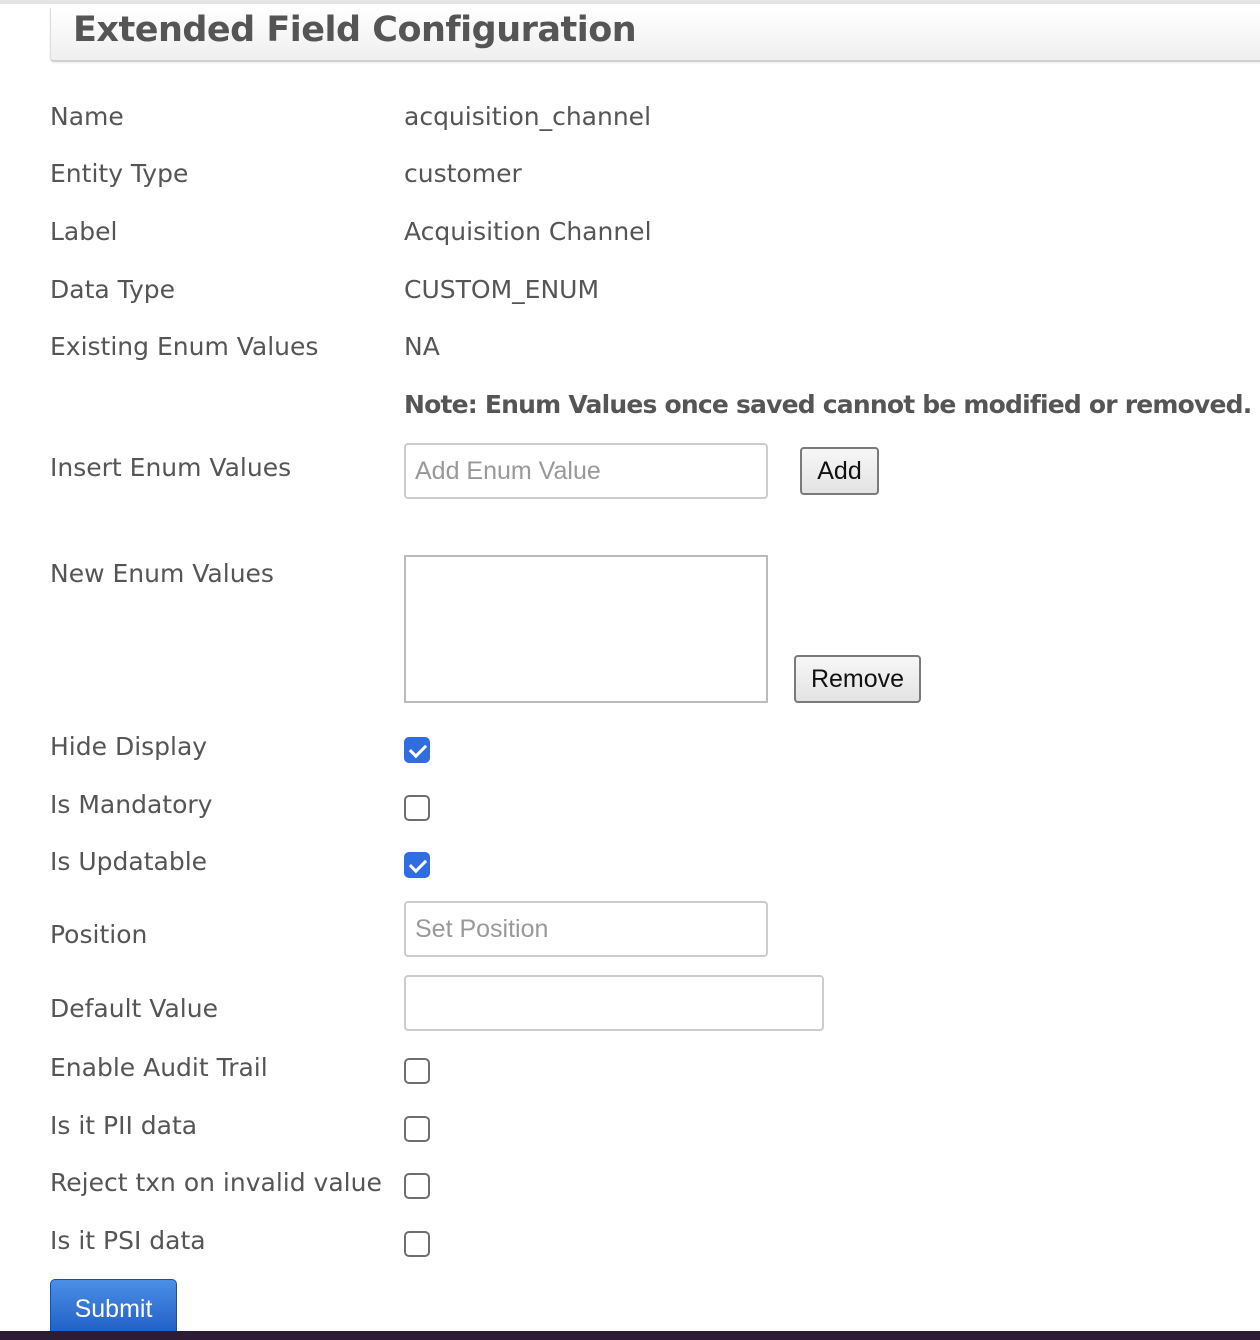 The width and height of the screenshot is (1260, 1340). Describe the element at coordinates (417, 1244) in the screenshot. I see `is-psi-checkbox` at that location.